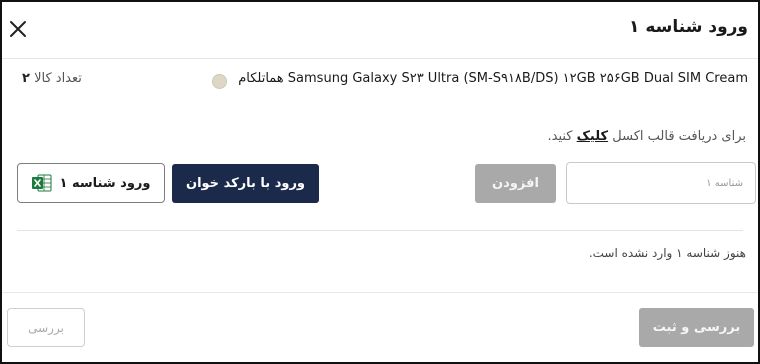 The height and width of the screenshot is (364, 760). Describe the element at coordinates (105, 183) in the screenshot. I see `excel-import-label: ورود شناسه ۱` at that location.